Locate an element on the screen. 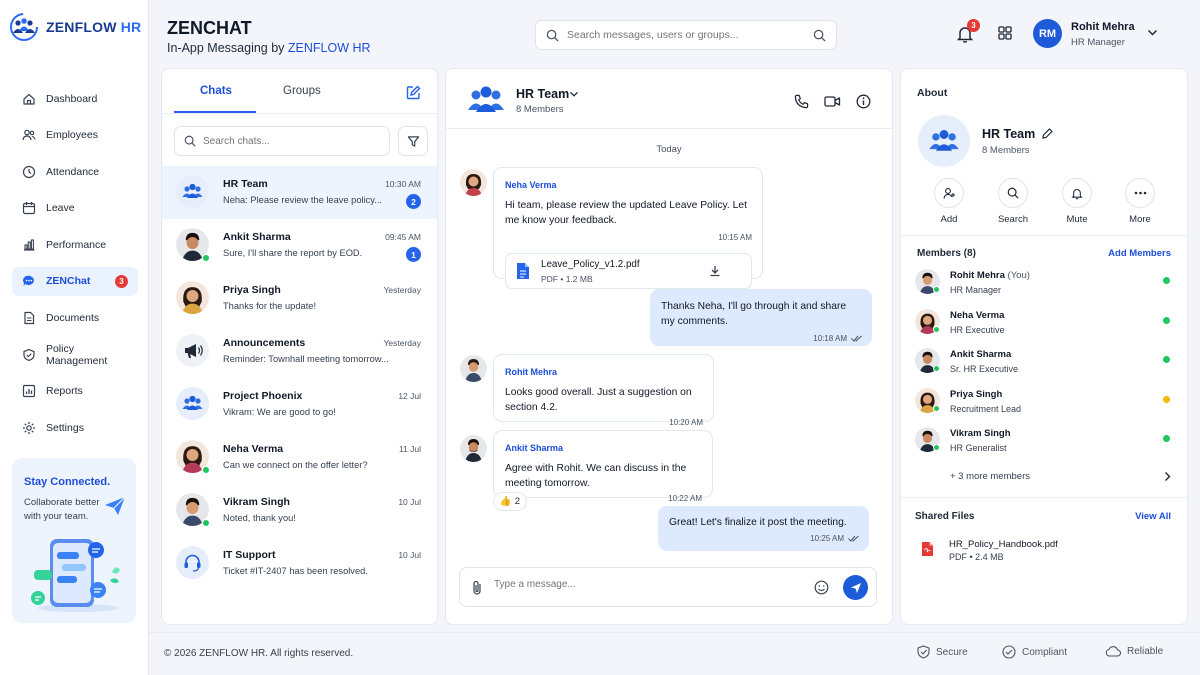  member-role: HR Generalist is located at coordinates (978, 448).